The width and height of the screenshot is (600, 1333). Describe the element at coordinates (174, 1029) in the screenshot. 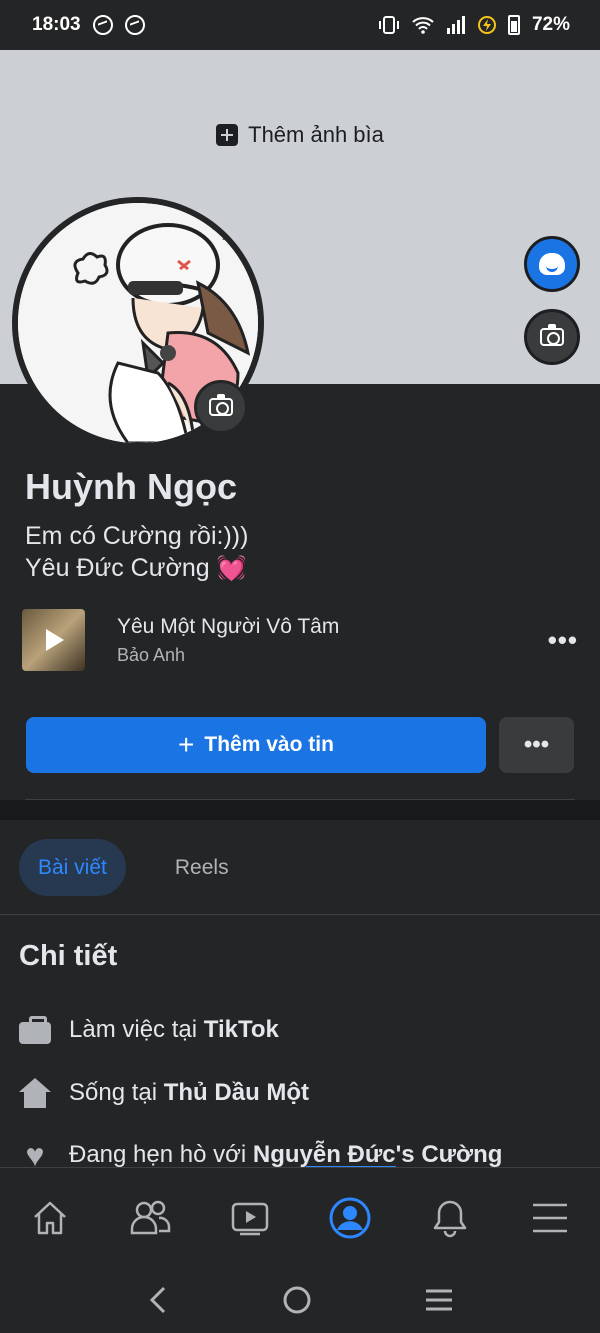

I see `detail-work-text: Làm việc tại TikTok` at that location.